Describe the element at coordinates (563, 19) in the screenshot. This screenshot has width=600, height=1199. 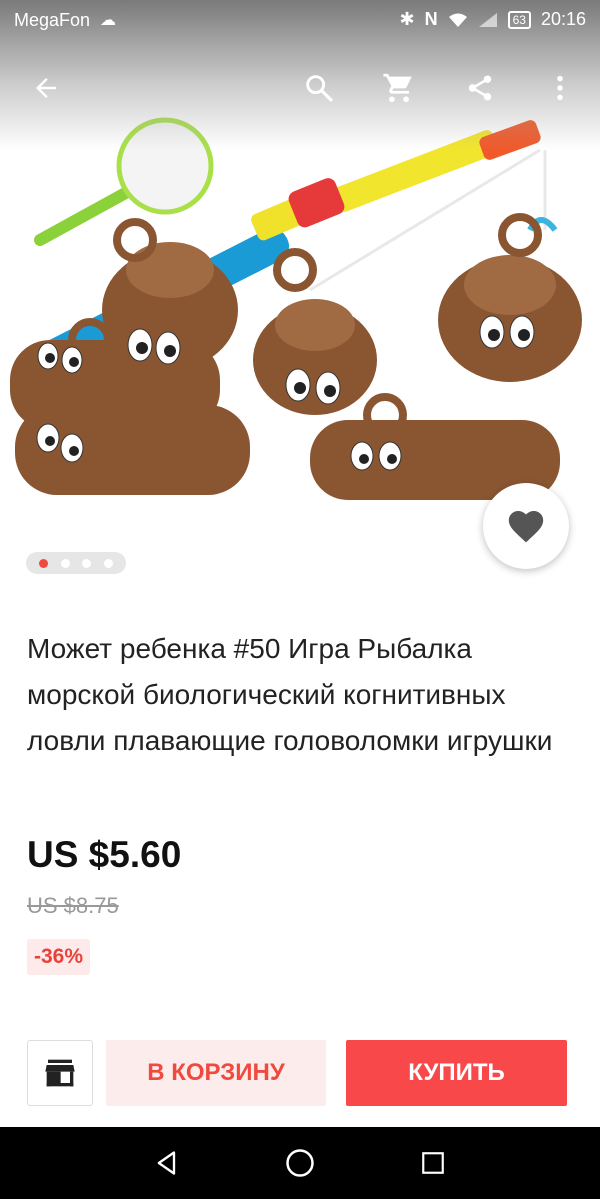
I see `clock: 20:16` at that location.